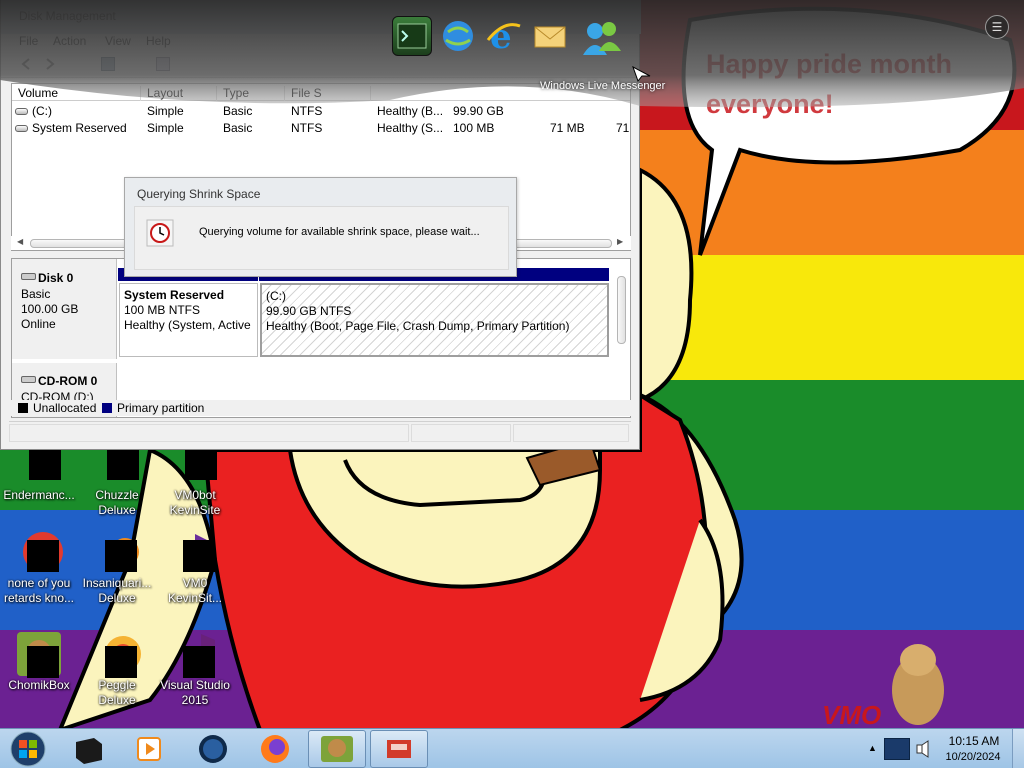  Describe the element at coordinates (118, 41) in the screenshot. I see `menu-view: View` at that location.